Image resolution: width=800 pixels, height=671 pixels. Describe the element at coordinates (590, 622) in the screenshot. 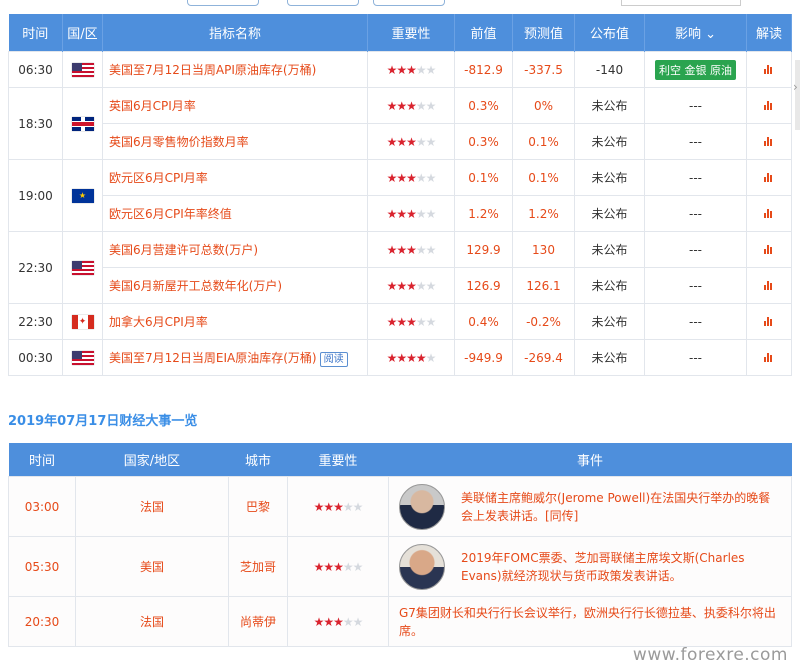

I see `event-text: G7集团财长和央行行长会议举行，欧洲央行行长德拉基、执委科尔将出席。` at that location.